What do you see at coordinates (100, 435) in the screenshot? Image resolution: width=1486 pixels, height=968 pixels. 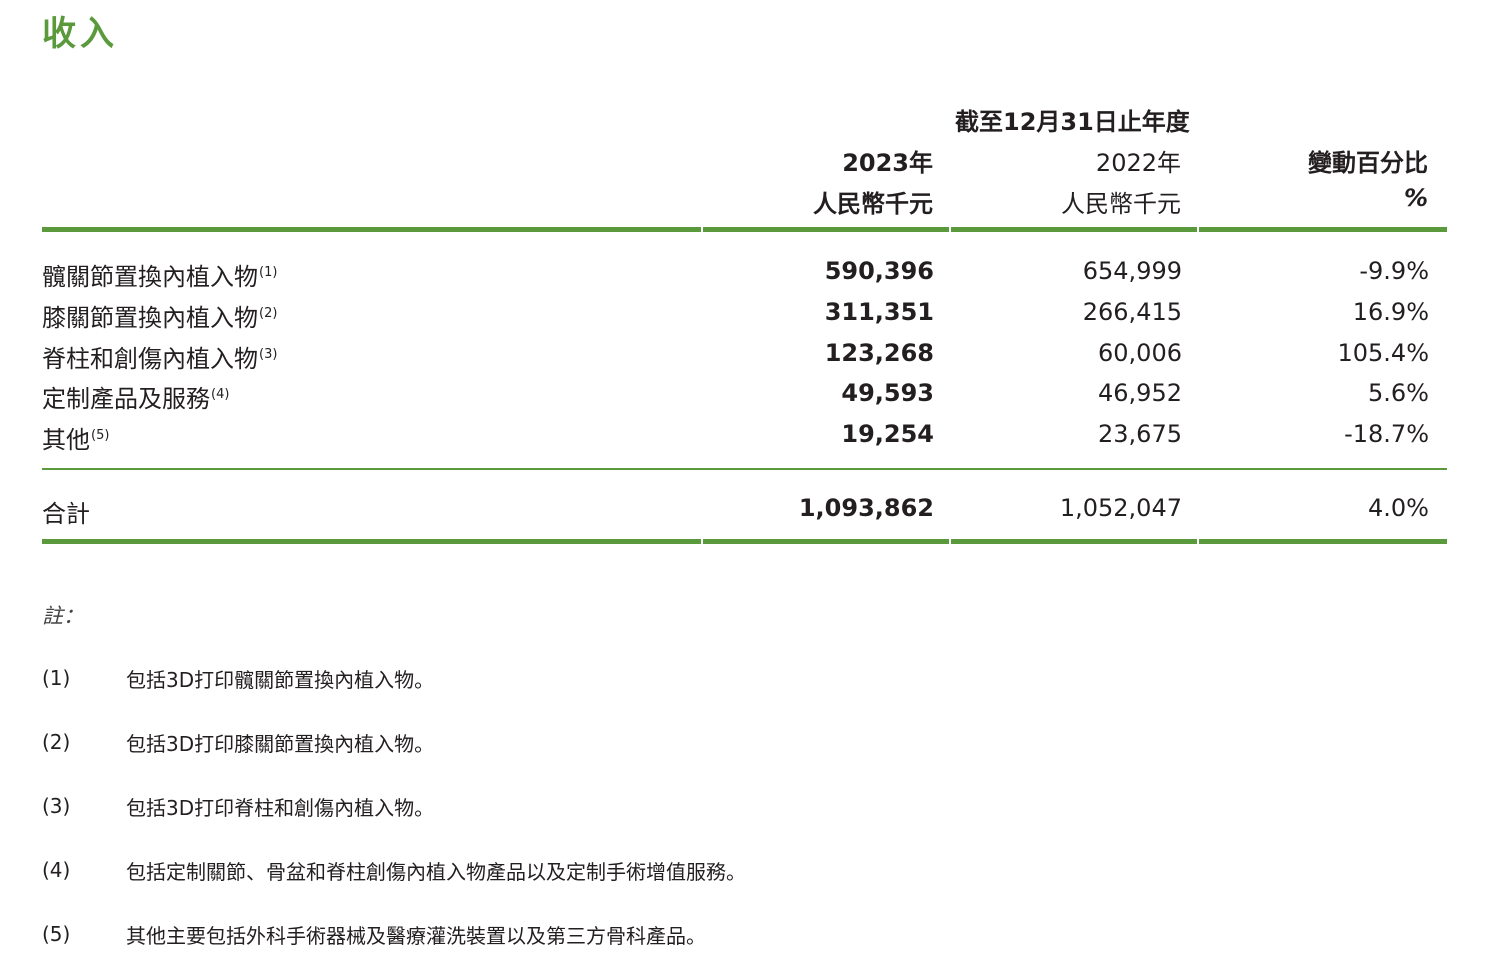 I see `note-ref: (5)` at bounding box center [100, 435].